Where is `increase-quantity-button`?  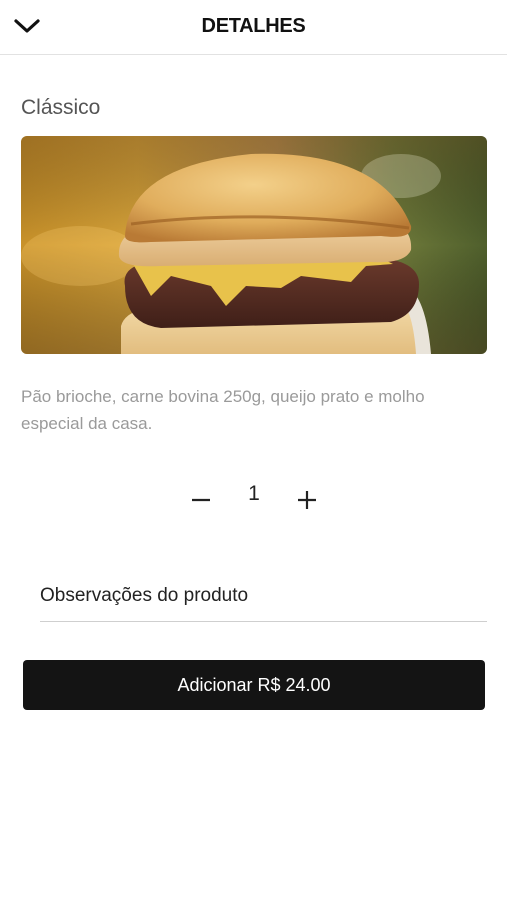 increase-quantity-button is located at coordinates (307, 502).